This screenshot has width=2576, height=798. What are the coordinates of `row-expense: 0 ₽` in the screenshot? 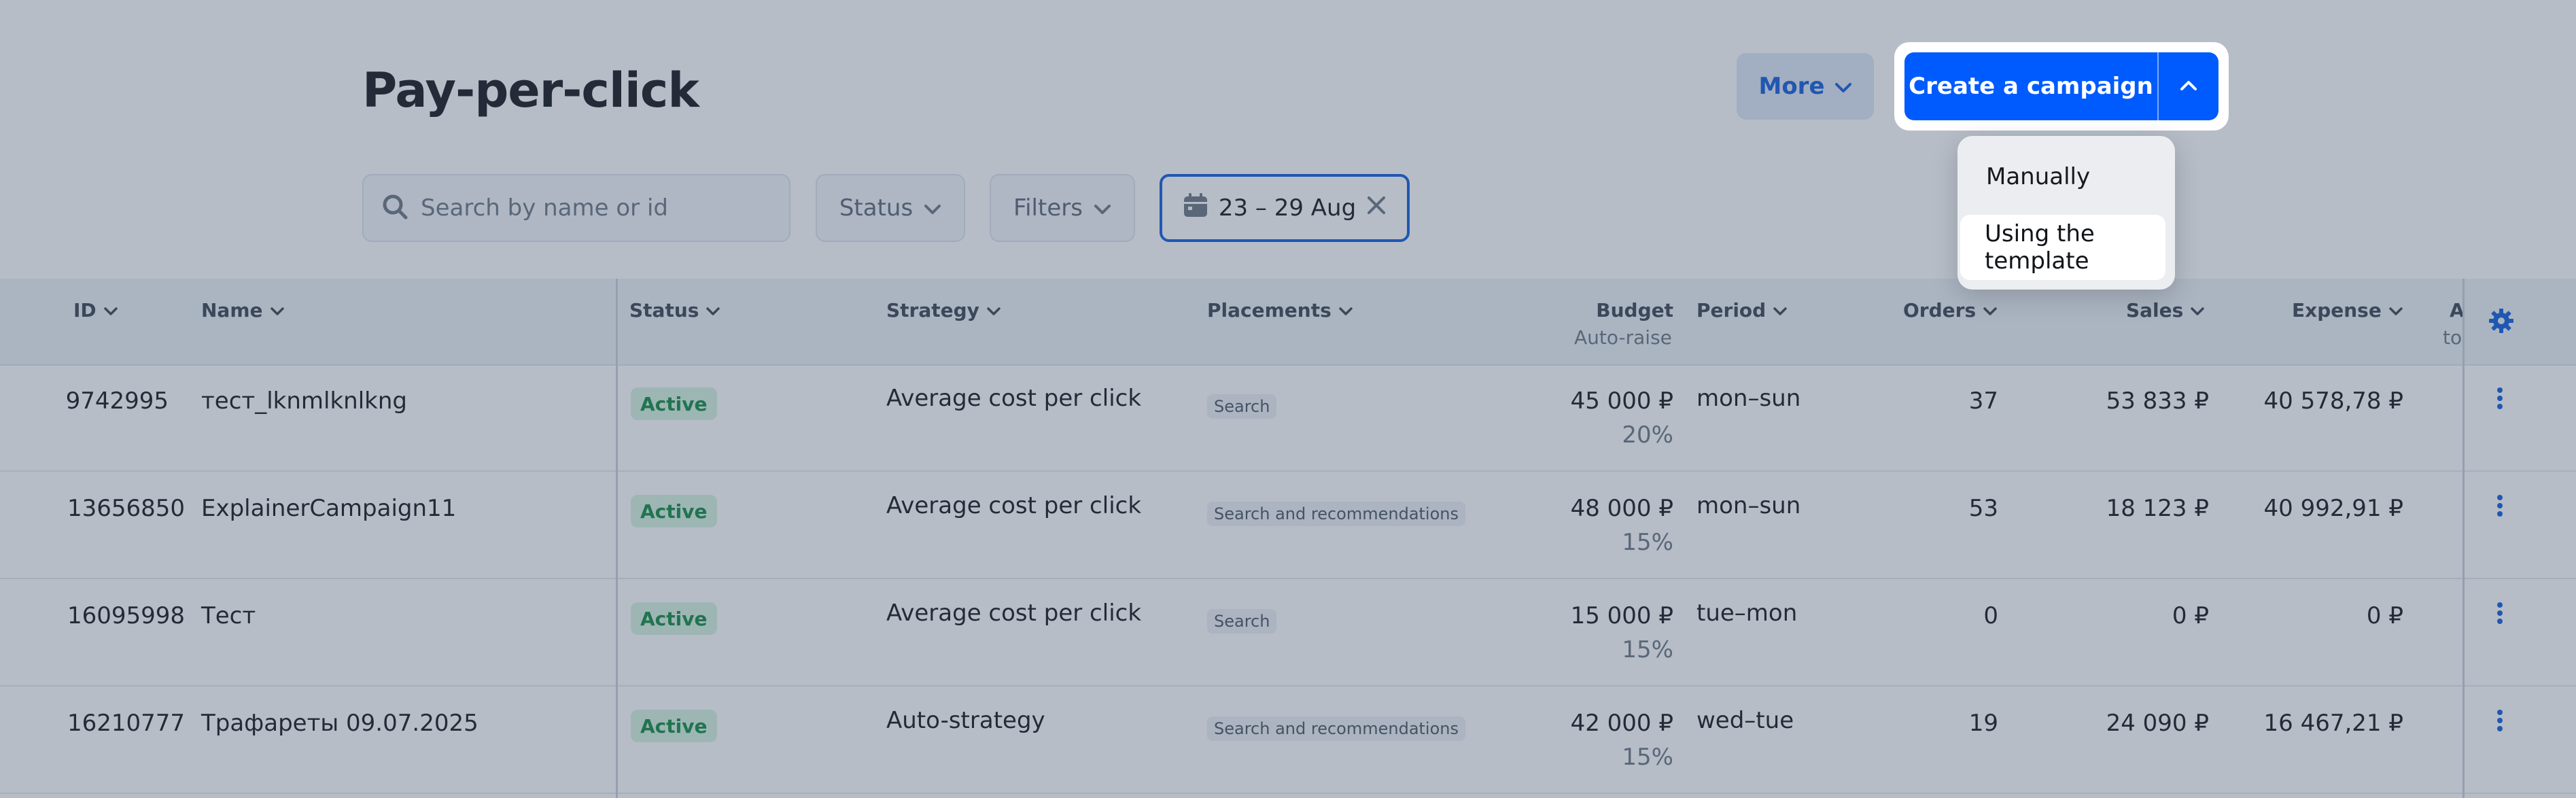 It's located at (2384, 615).